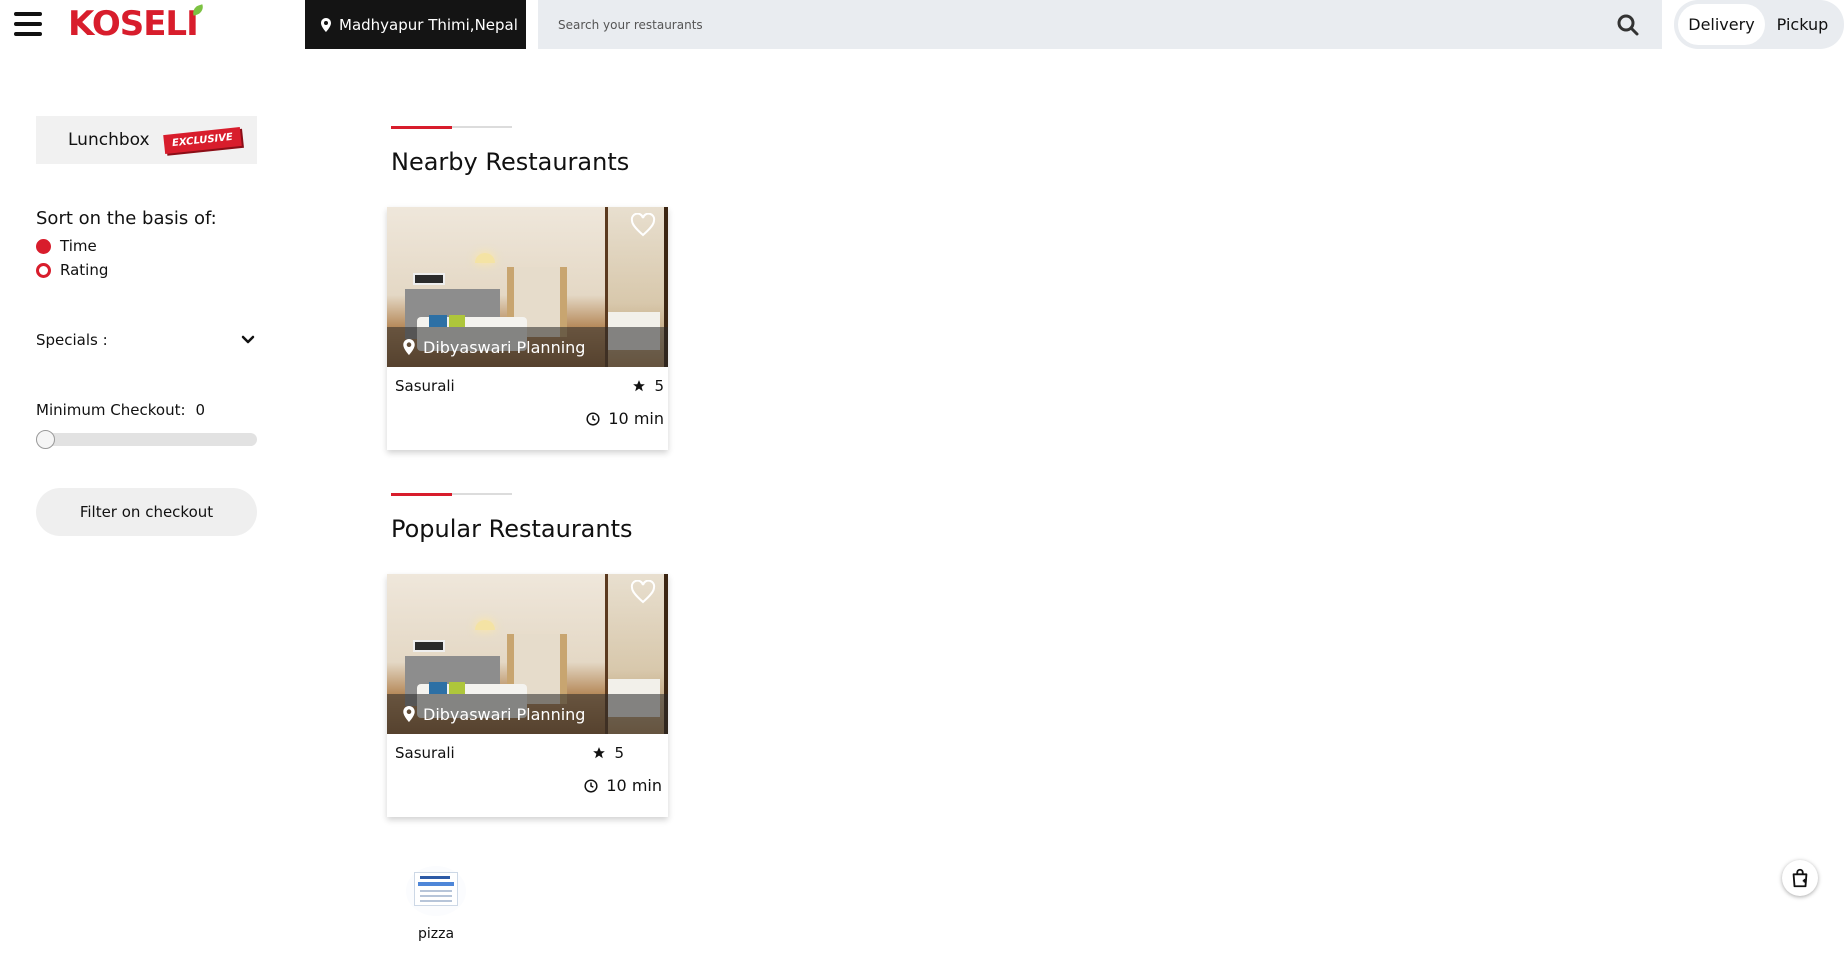  I want to click on menu-hamburger-icon, so click(28, 24).